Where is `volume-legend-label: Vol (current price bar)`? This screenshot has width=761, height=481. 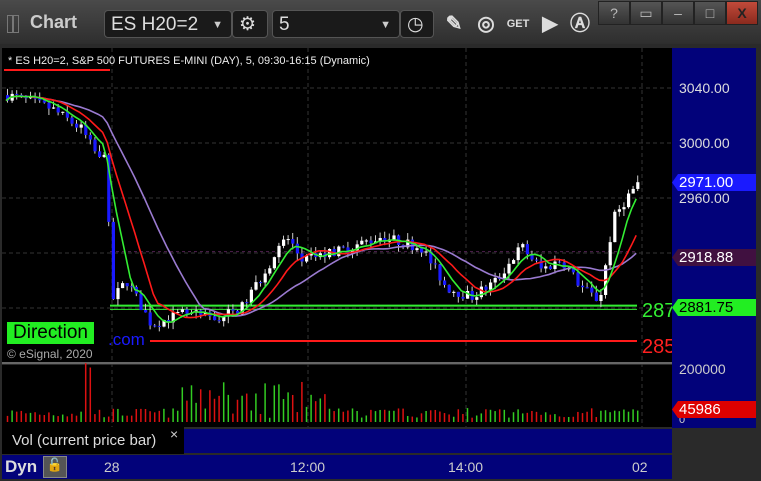 volume-legend-label: Vol (current price bar) is located at coordinates (84, 440).